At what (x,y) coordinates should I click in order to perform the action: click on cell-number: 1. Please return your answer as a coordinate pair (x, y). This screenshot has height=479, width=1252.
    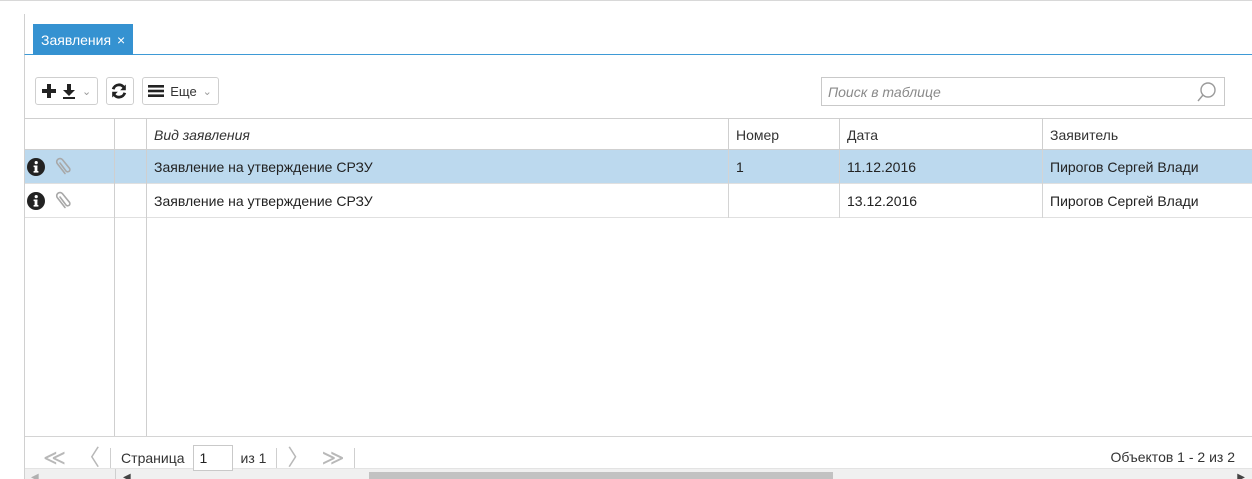
    Looking at the image, I should click on (784, 167).